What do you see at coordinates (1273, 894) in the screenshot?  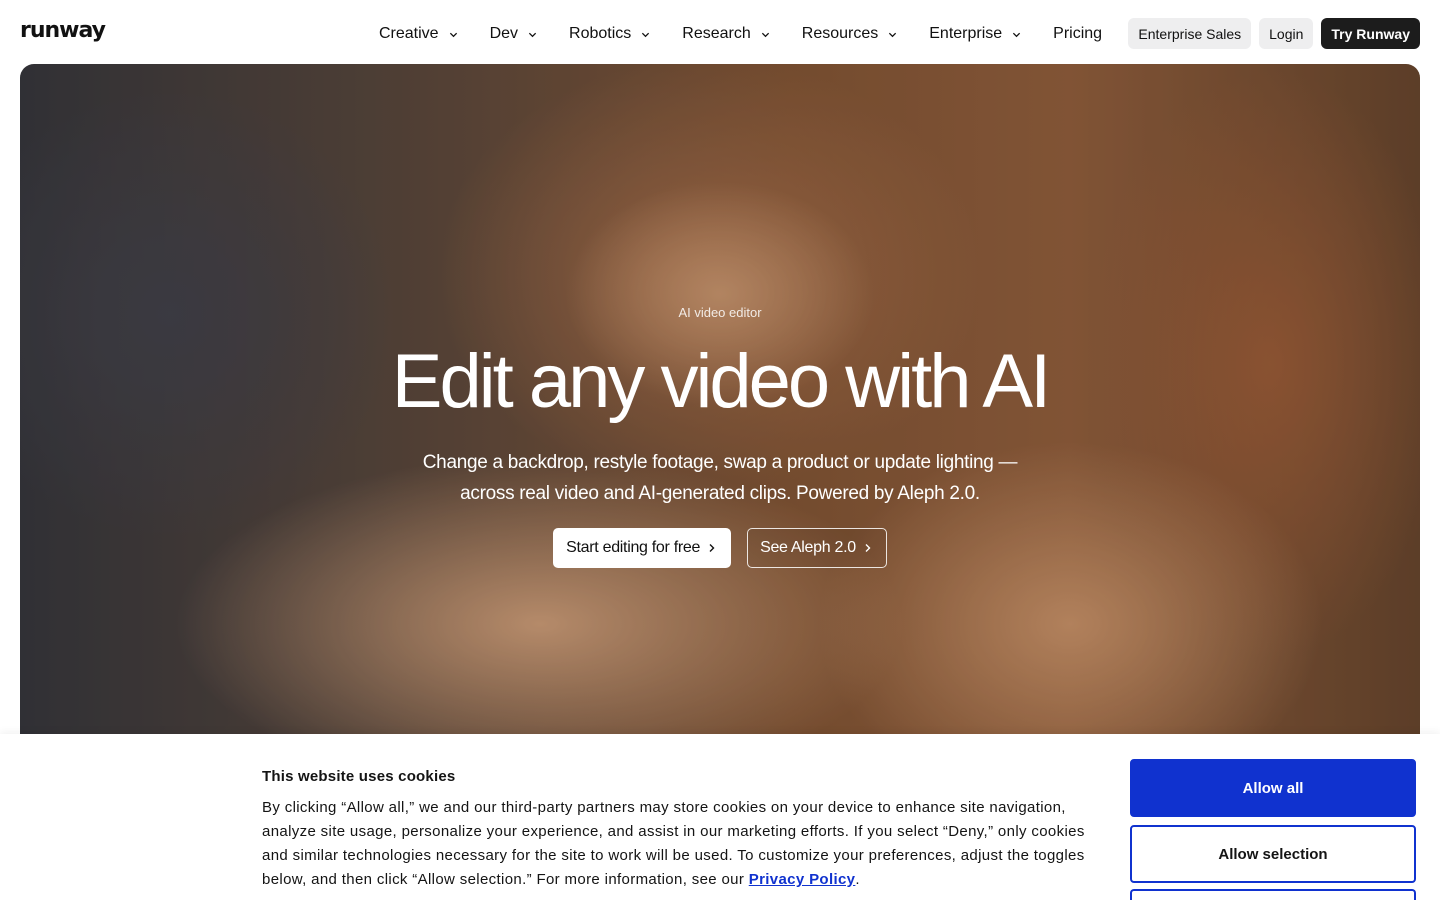 I see `deny-button` at bounding box center [1273, 894].